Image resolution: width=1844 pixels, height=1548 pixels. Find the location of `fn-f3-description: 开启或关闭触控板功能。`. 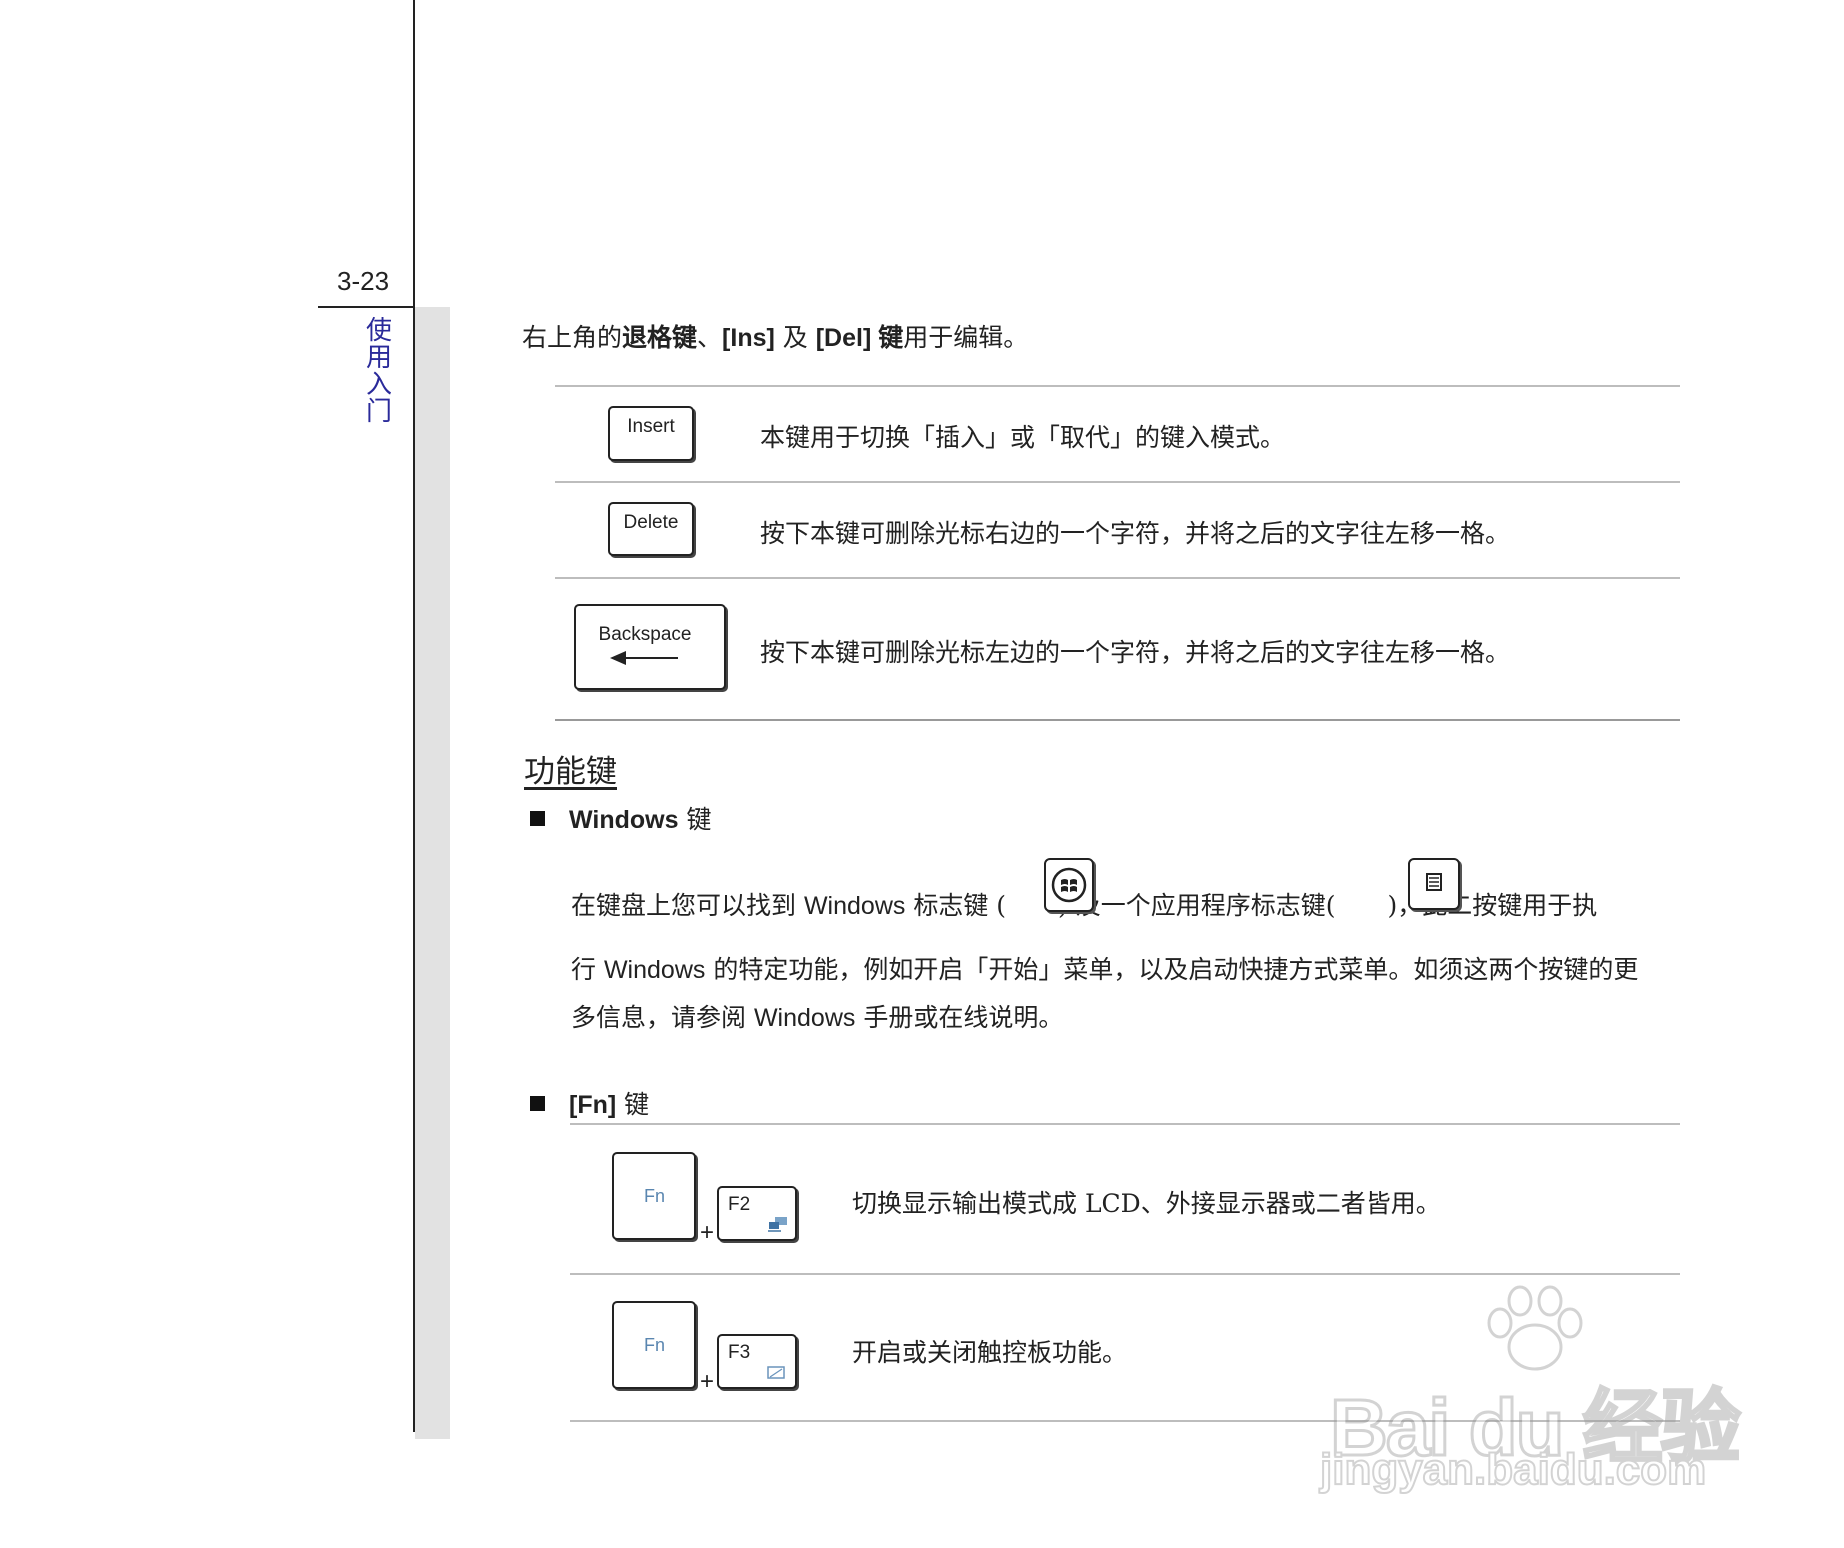

fn-f3-description: 开启或关闭触控板功能。 is located at coordinates (990, 1352).